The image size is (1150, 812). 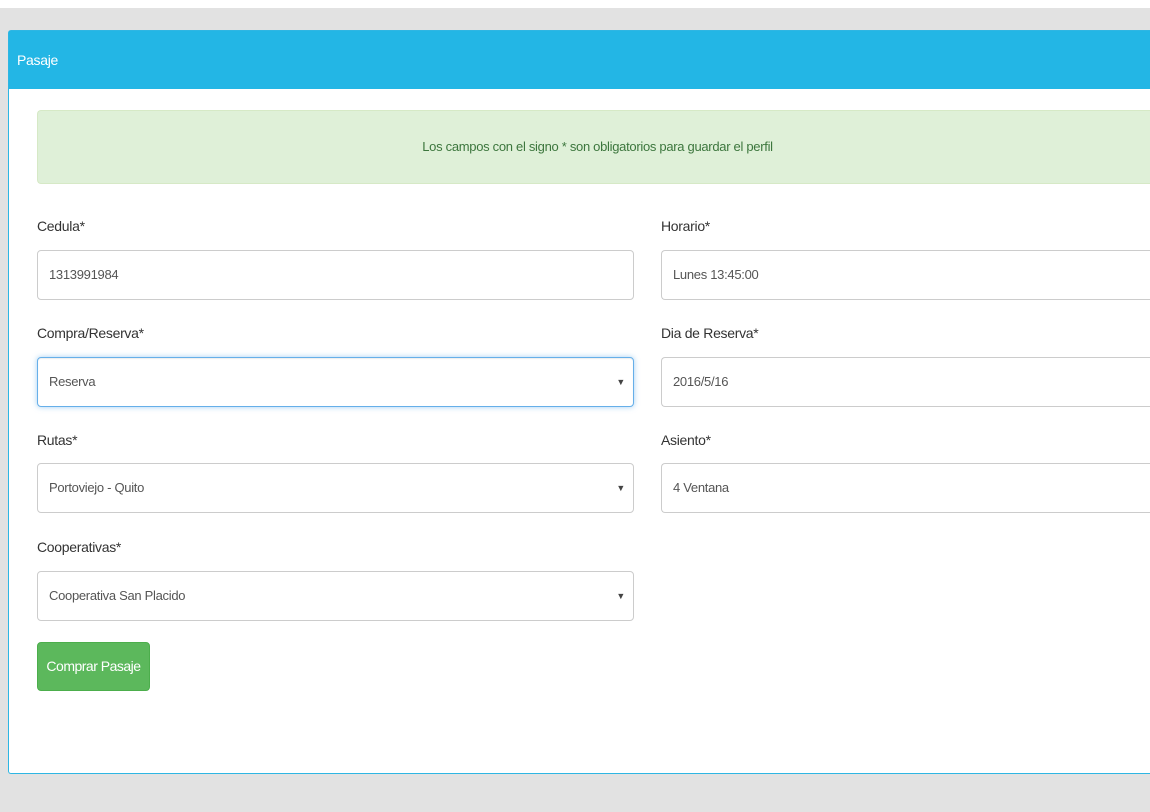 What do you see at coordinates (335, 275) in the screenshot?
I see `cedula-input: 1313991984` at bounding box center [335, 275].